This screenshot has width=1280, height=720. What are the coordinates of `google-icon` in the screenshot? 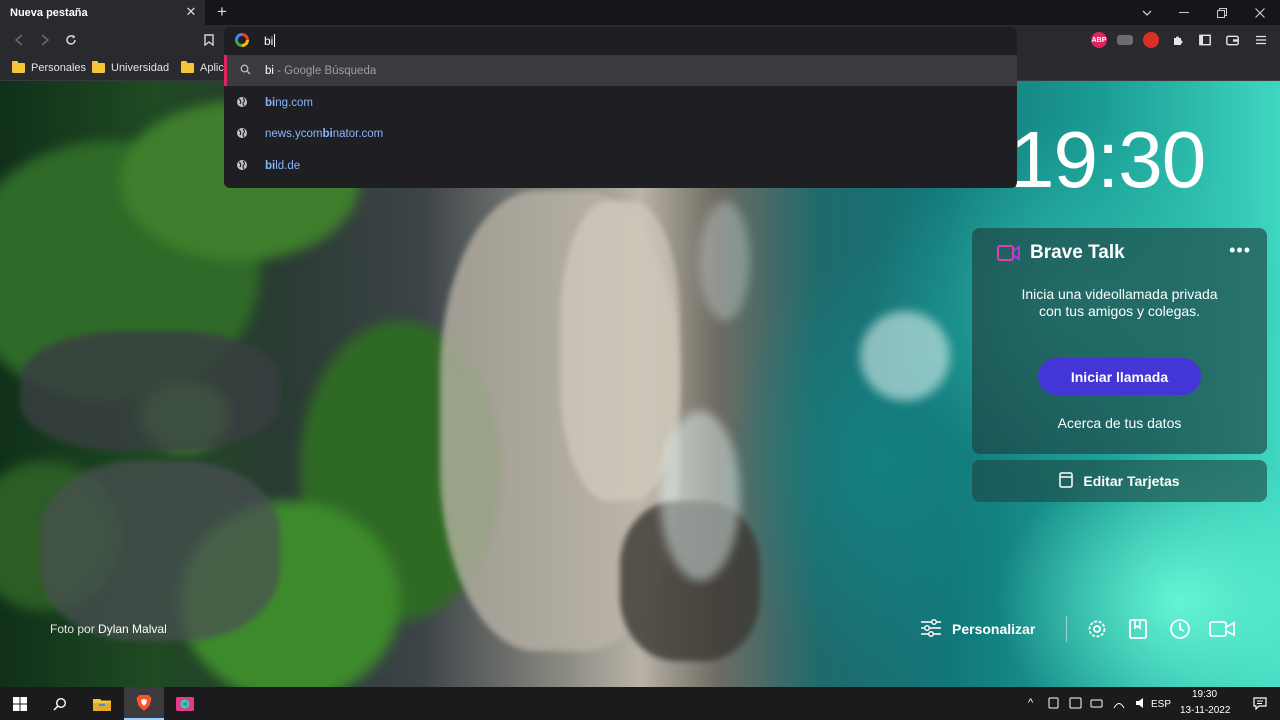 It's located at (242, 40).